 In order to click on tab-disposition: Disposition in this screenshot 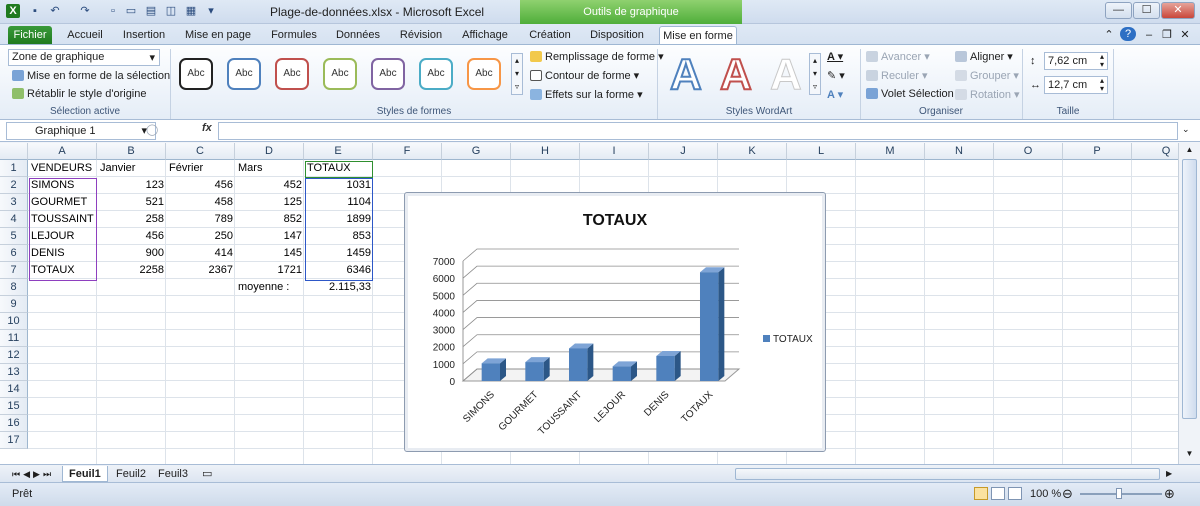, I will do `click(617, 35)`.